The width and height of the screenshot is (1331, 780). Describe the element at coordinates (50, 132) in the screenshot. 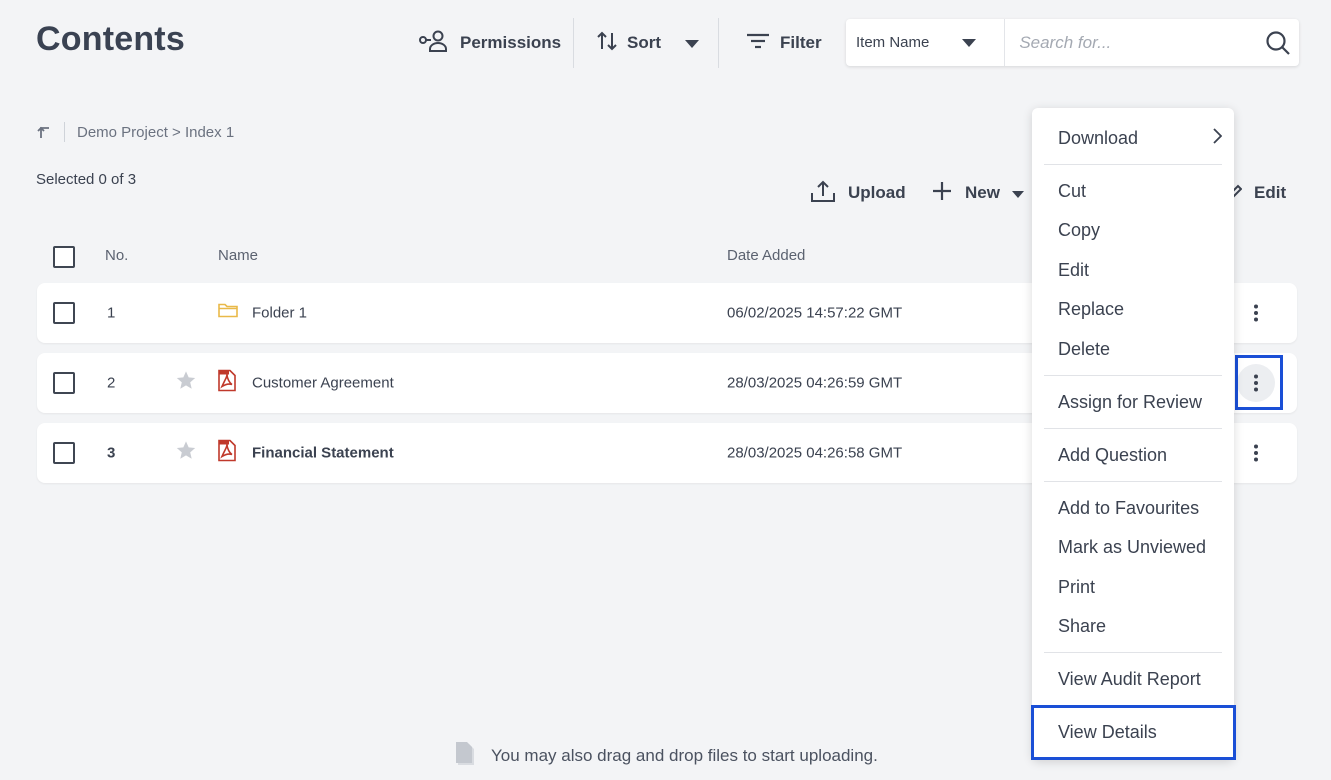

I see `back-arrow-icon` at that location.